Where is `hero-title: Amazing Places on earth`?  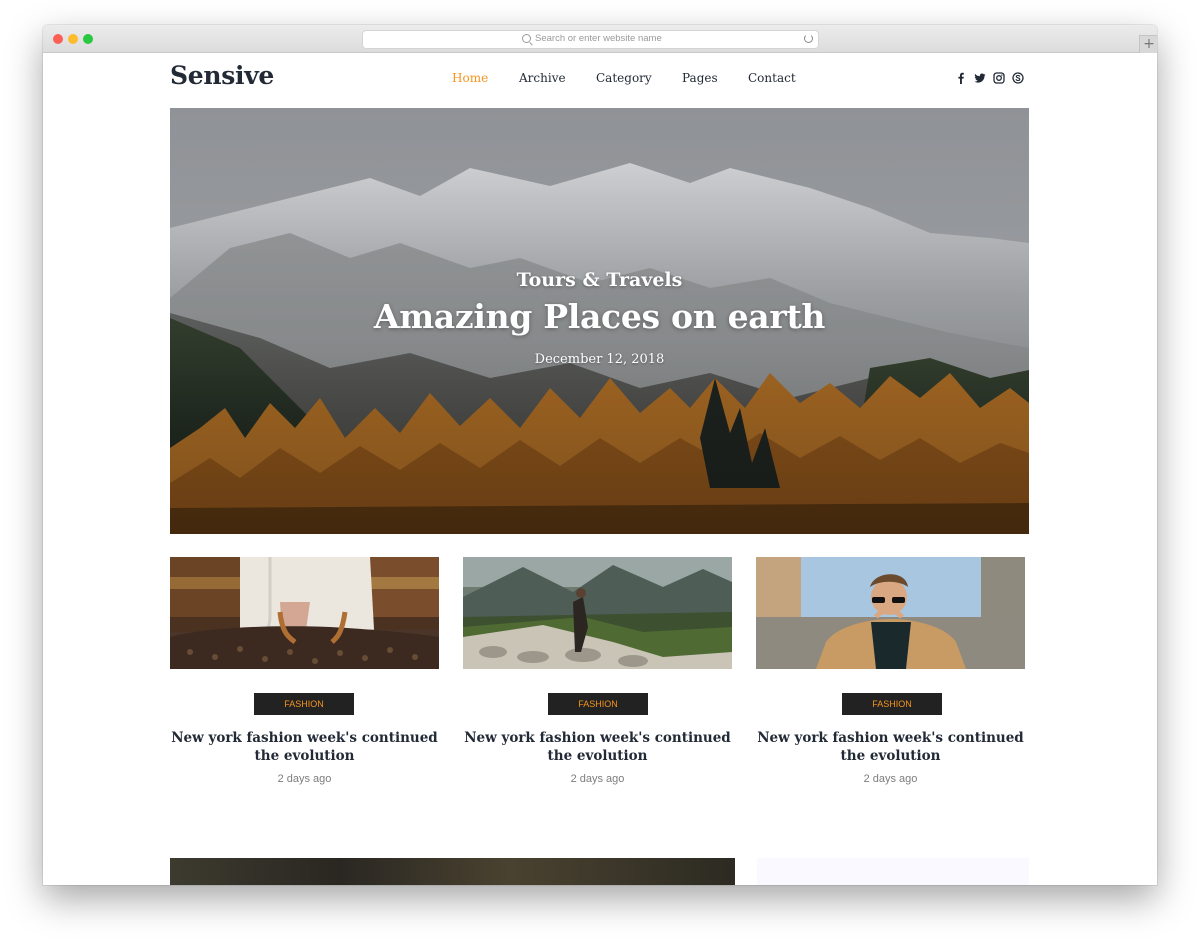
hero-title: Amazing Places on earth is located at coordinates (599, 316).